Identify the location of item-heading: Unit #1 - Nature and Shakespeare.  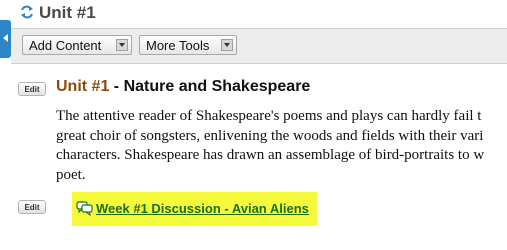
(183, 87).